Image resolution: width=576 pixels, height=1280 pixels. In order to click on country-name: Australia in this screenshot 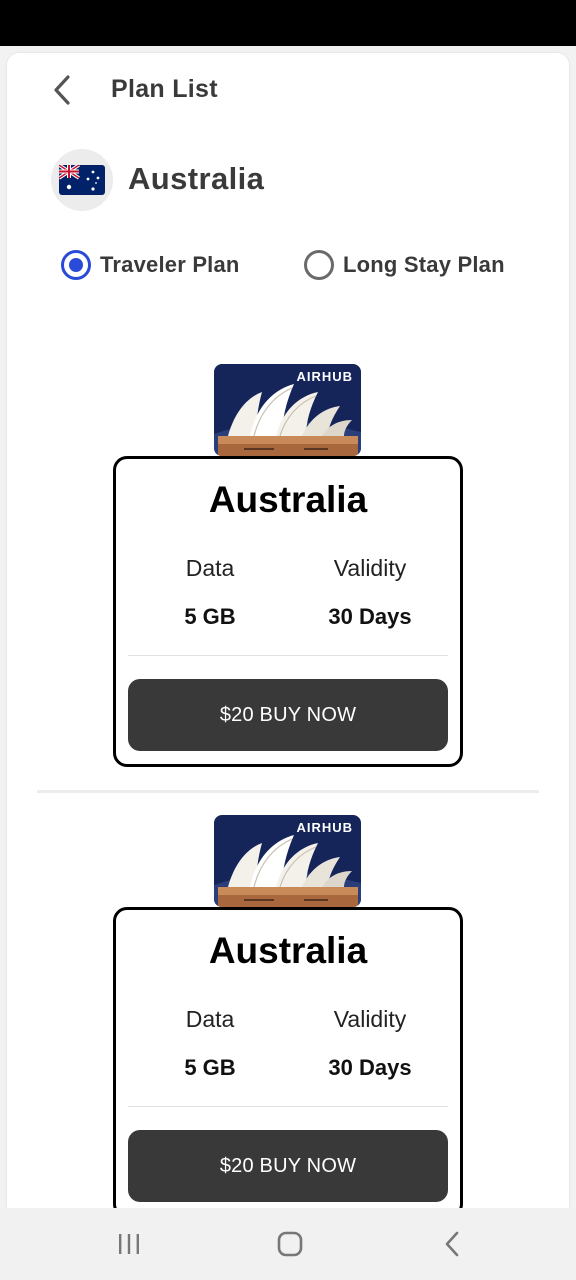, I will do `click(196, 178)`.